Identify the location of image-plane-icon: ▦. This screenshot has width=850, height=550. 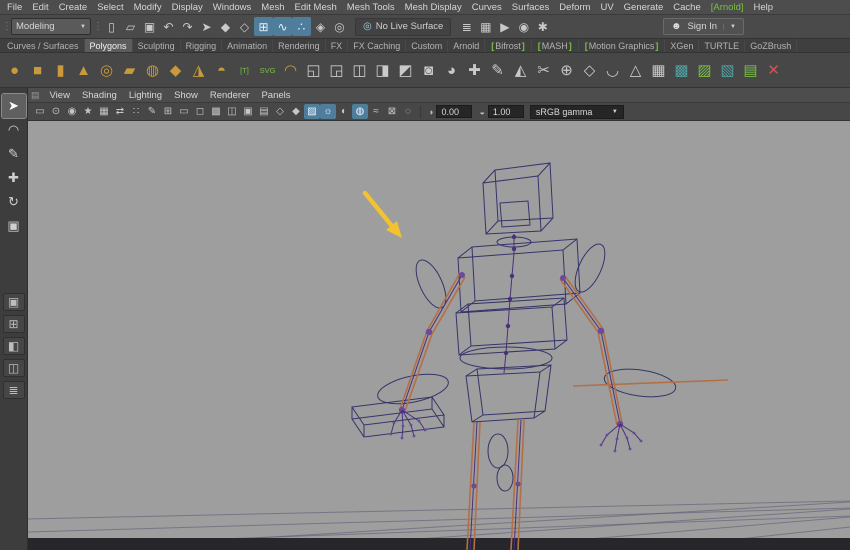
(104, 111).